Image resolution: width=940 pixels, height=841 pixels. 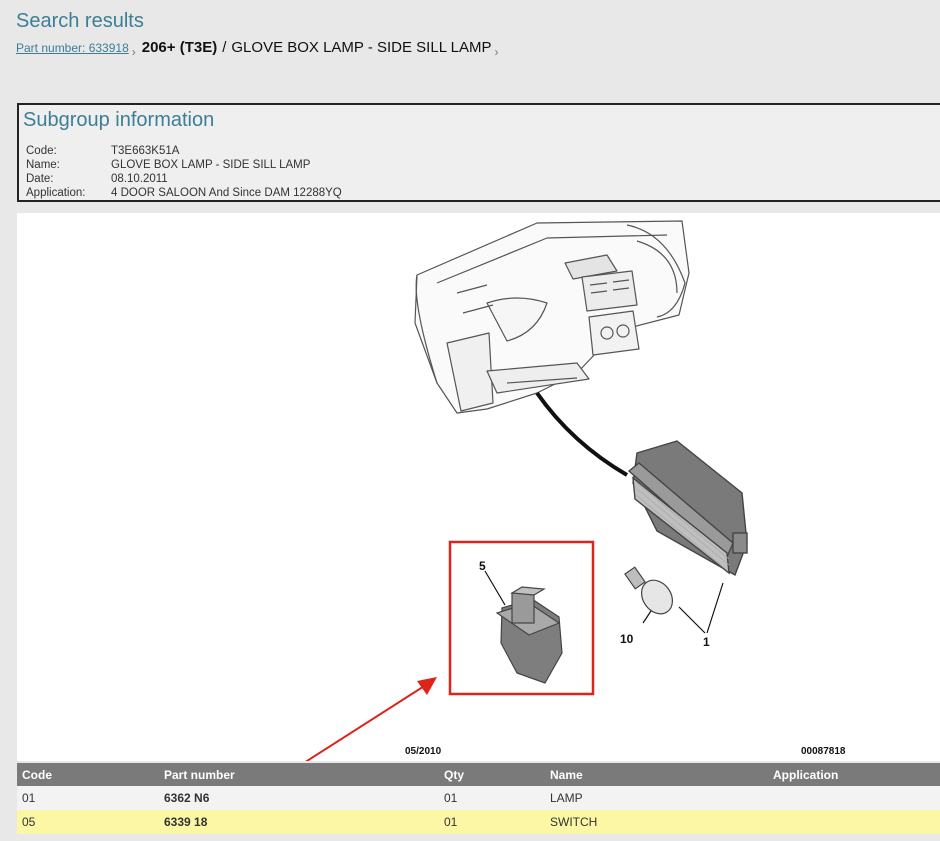 What do you see at coordinates (656, 822) in the screenshot?
I see `cell-name: SWITCH` at bounding box center [656, 822].